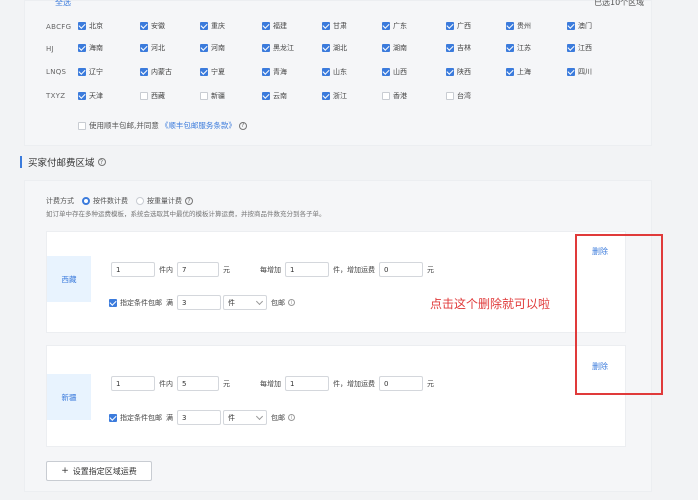  What do you see at coordinates (140, 201) in the screenshot?
I see `radio-by-weight` at bounding box center [140, 201].